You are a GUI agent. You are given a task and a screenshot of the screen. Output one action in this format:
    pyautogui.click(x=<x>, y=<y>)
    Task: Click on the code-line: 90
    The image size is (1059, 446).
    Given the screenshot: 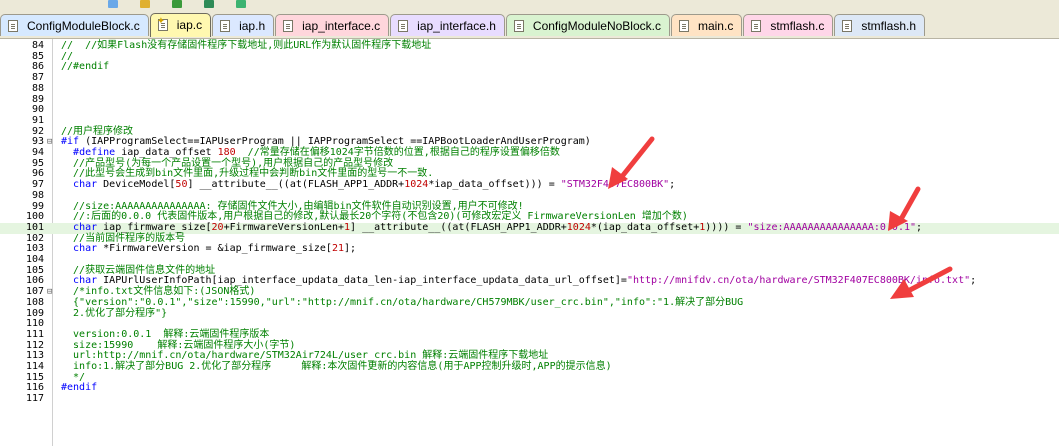 What is the action you would take?
    pyautogui.click(x=529, y=110)
    